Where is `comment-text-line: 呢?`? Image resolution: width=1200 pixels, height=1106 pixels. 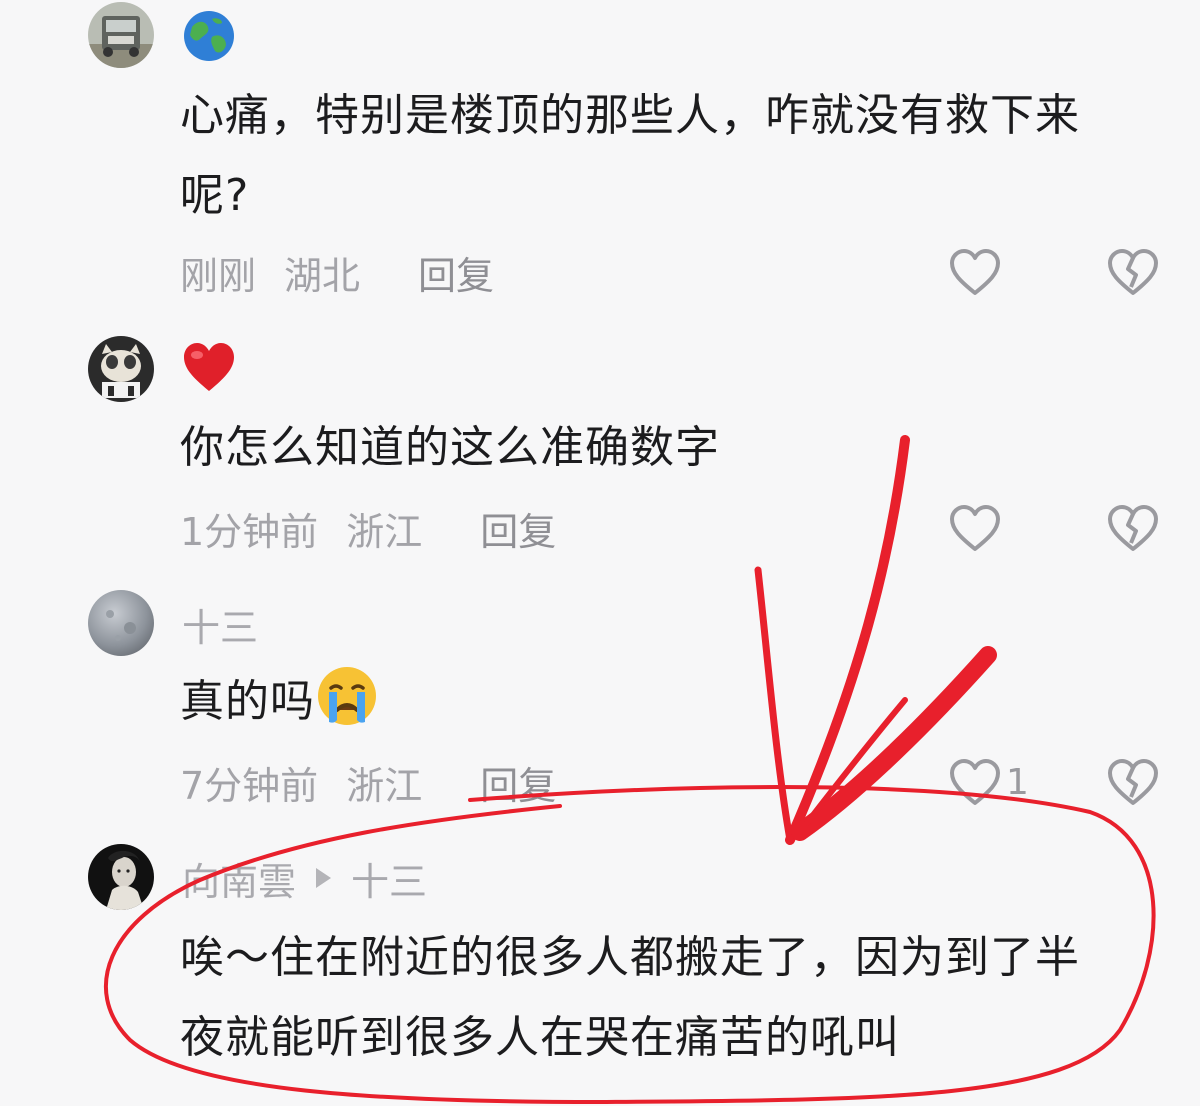 comment-text-line: 呢? is located at coordinates (215, 195).